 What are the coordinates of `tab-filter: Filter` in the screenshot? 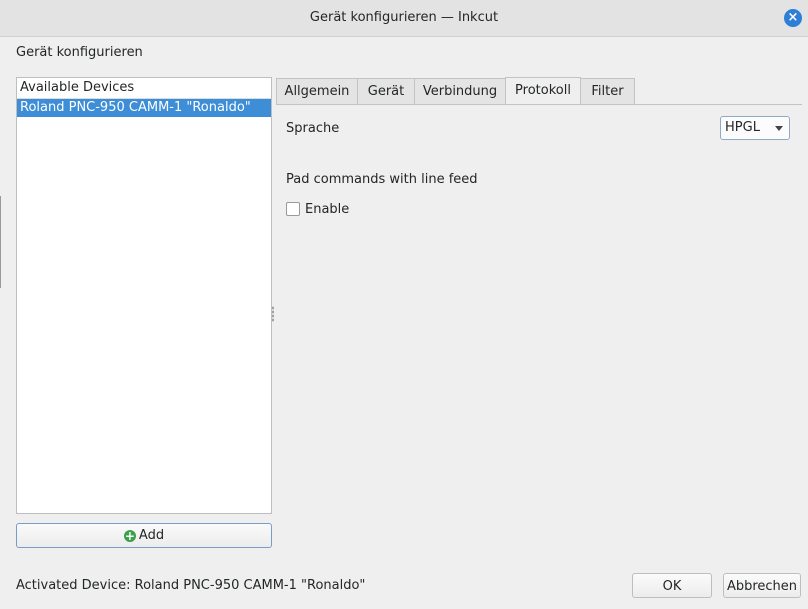 It's located at (607, 91).